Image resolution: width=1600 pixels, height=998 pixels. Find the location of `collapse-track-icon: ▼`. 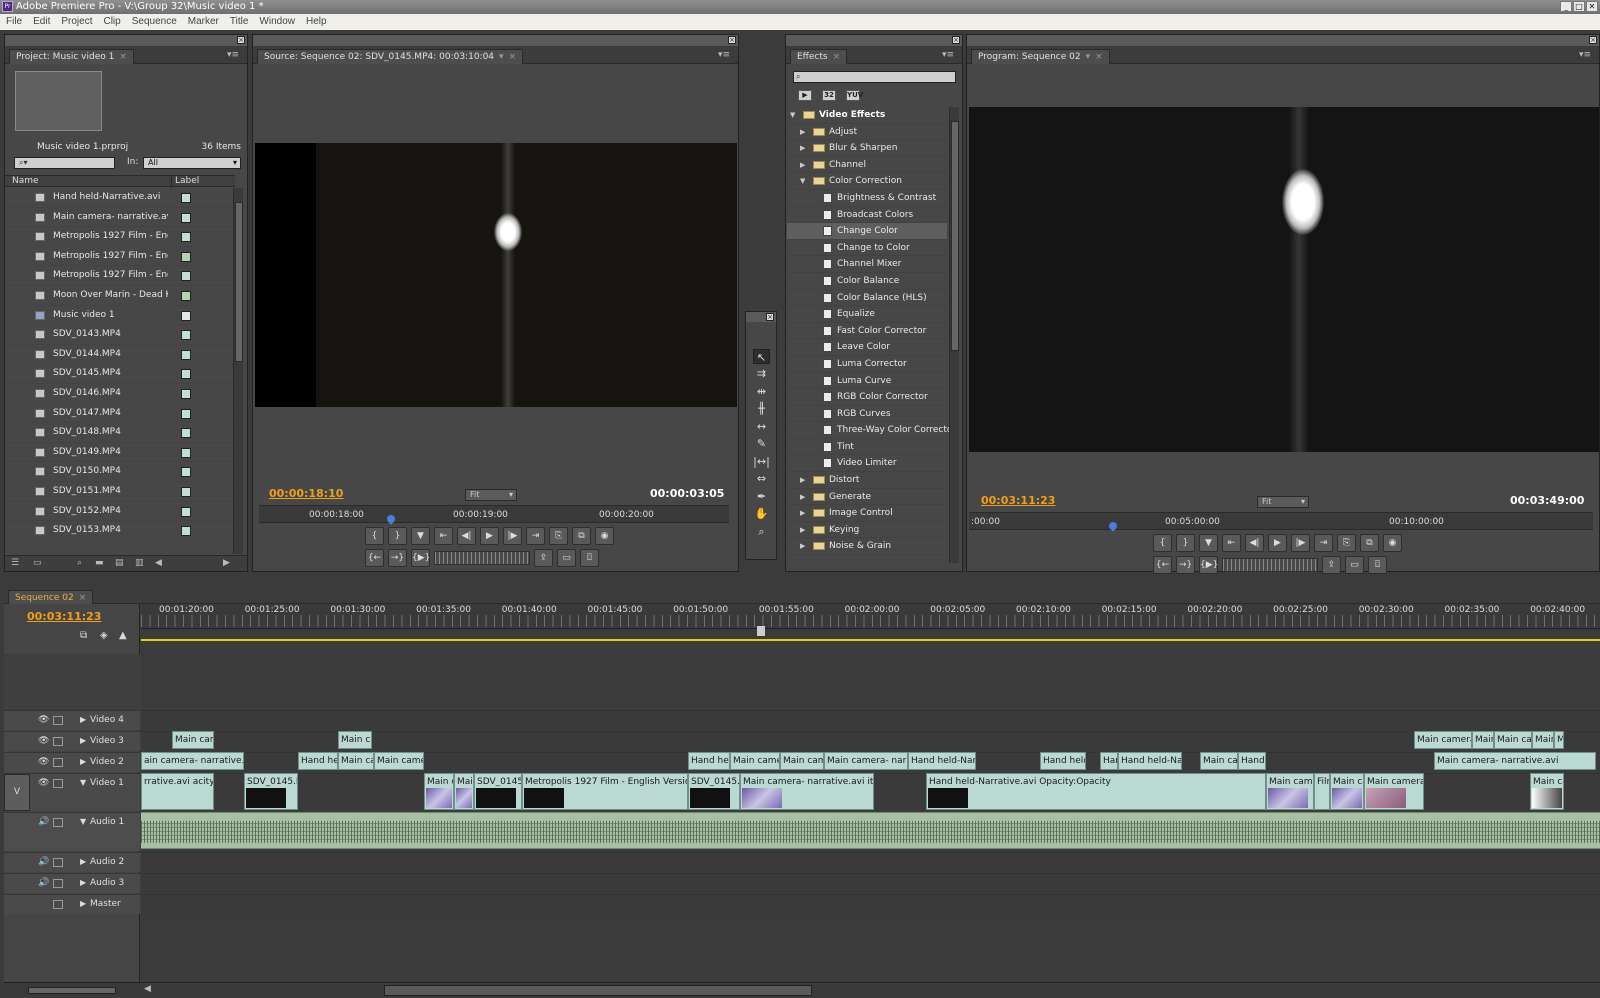

collapse-track-icon: ▼ is located at coordinates (83, 821).